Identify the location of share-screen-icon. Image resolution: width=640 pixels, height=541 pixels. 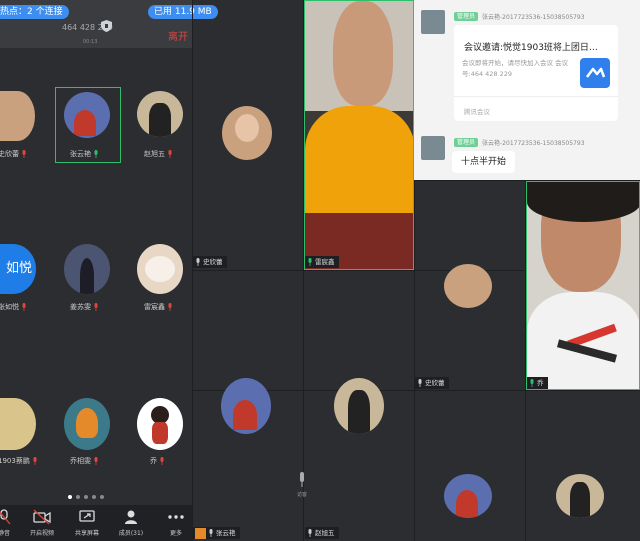
(87, 516).